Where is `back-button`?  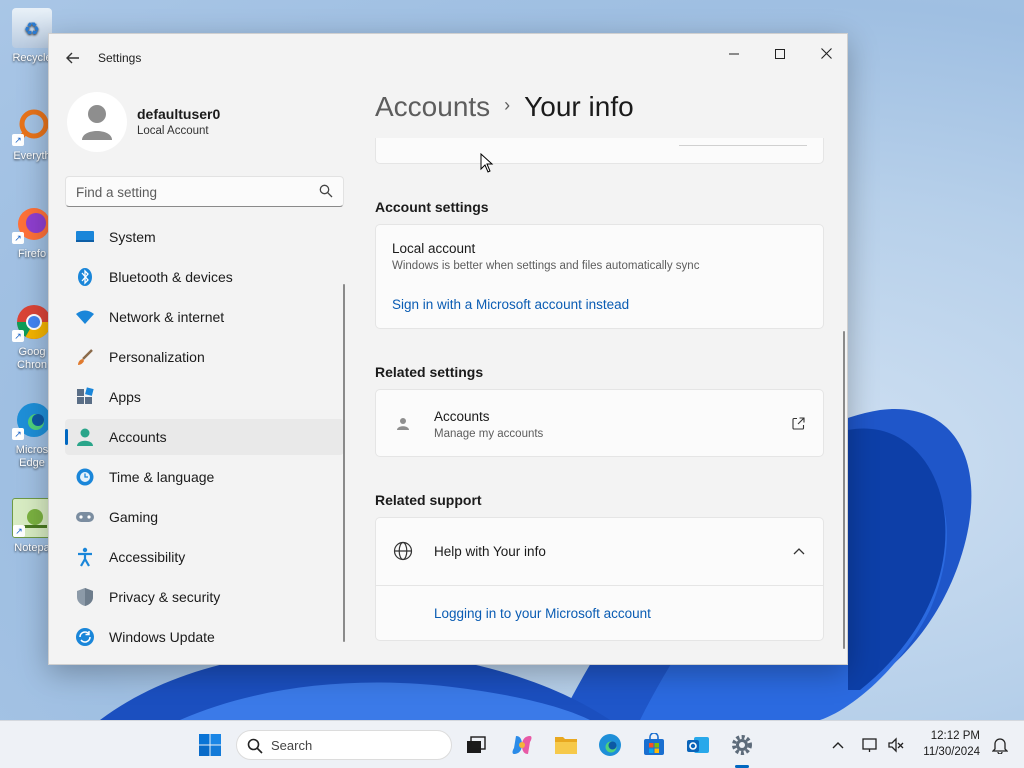
back-button is located at coordinates (73, 58).